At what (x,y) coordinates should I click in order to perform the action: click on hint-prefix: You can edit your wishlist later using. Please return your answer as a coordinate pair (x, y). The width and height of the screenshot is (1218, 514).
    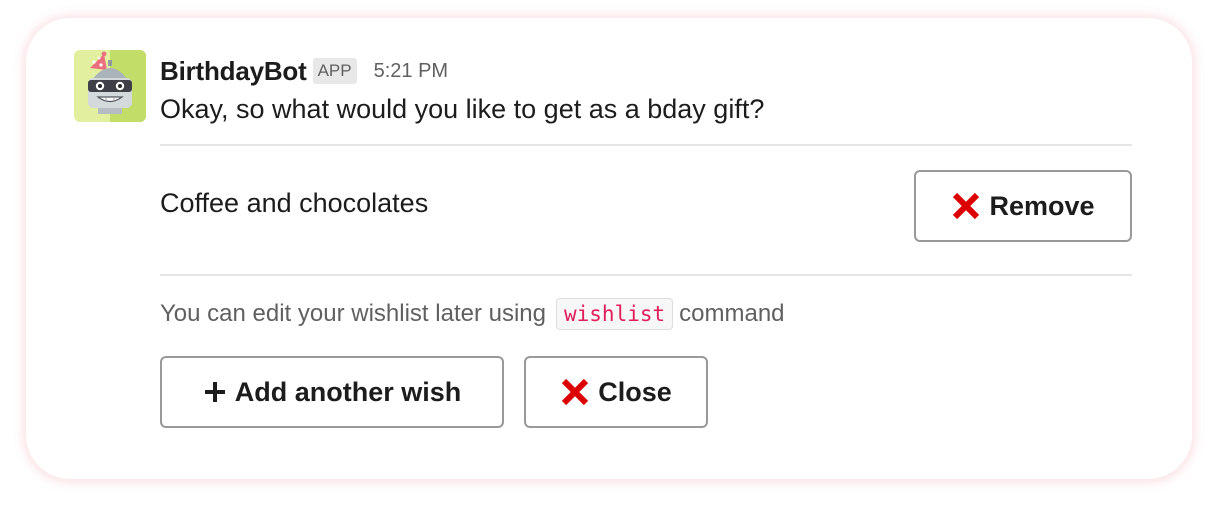
    Looking at the image, I should click on (353, 313).